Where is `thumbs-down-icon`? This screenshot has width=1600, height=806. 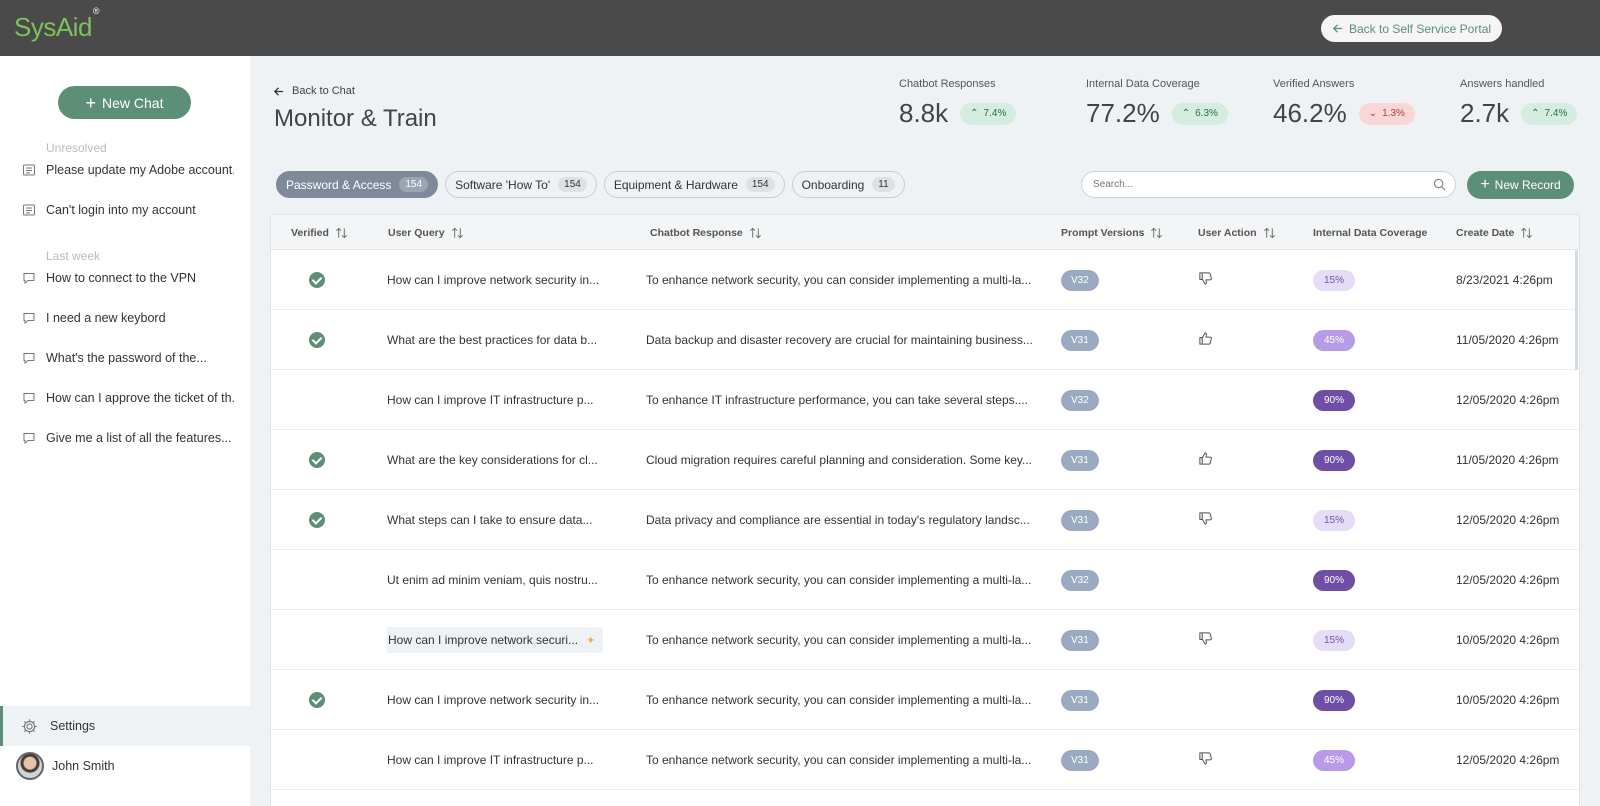 thumbs-down-icon is located at coordinates (1205, 520).